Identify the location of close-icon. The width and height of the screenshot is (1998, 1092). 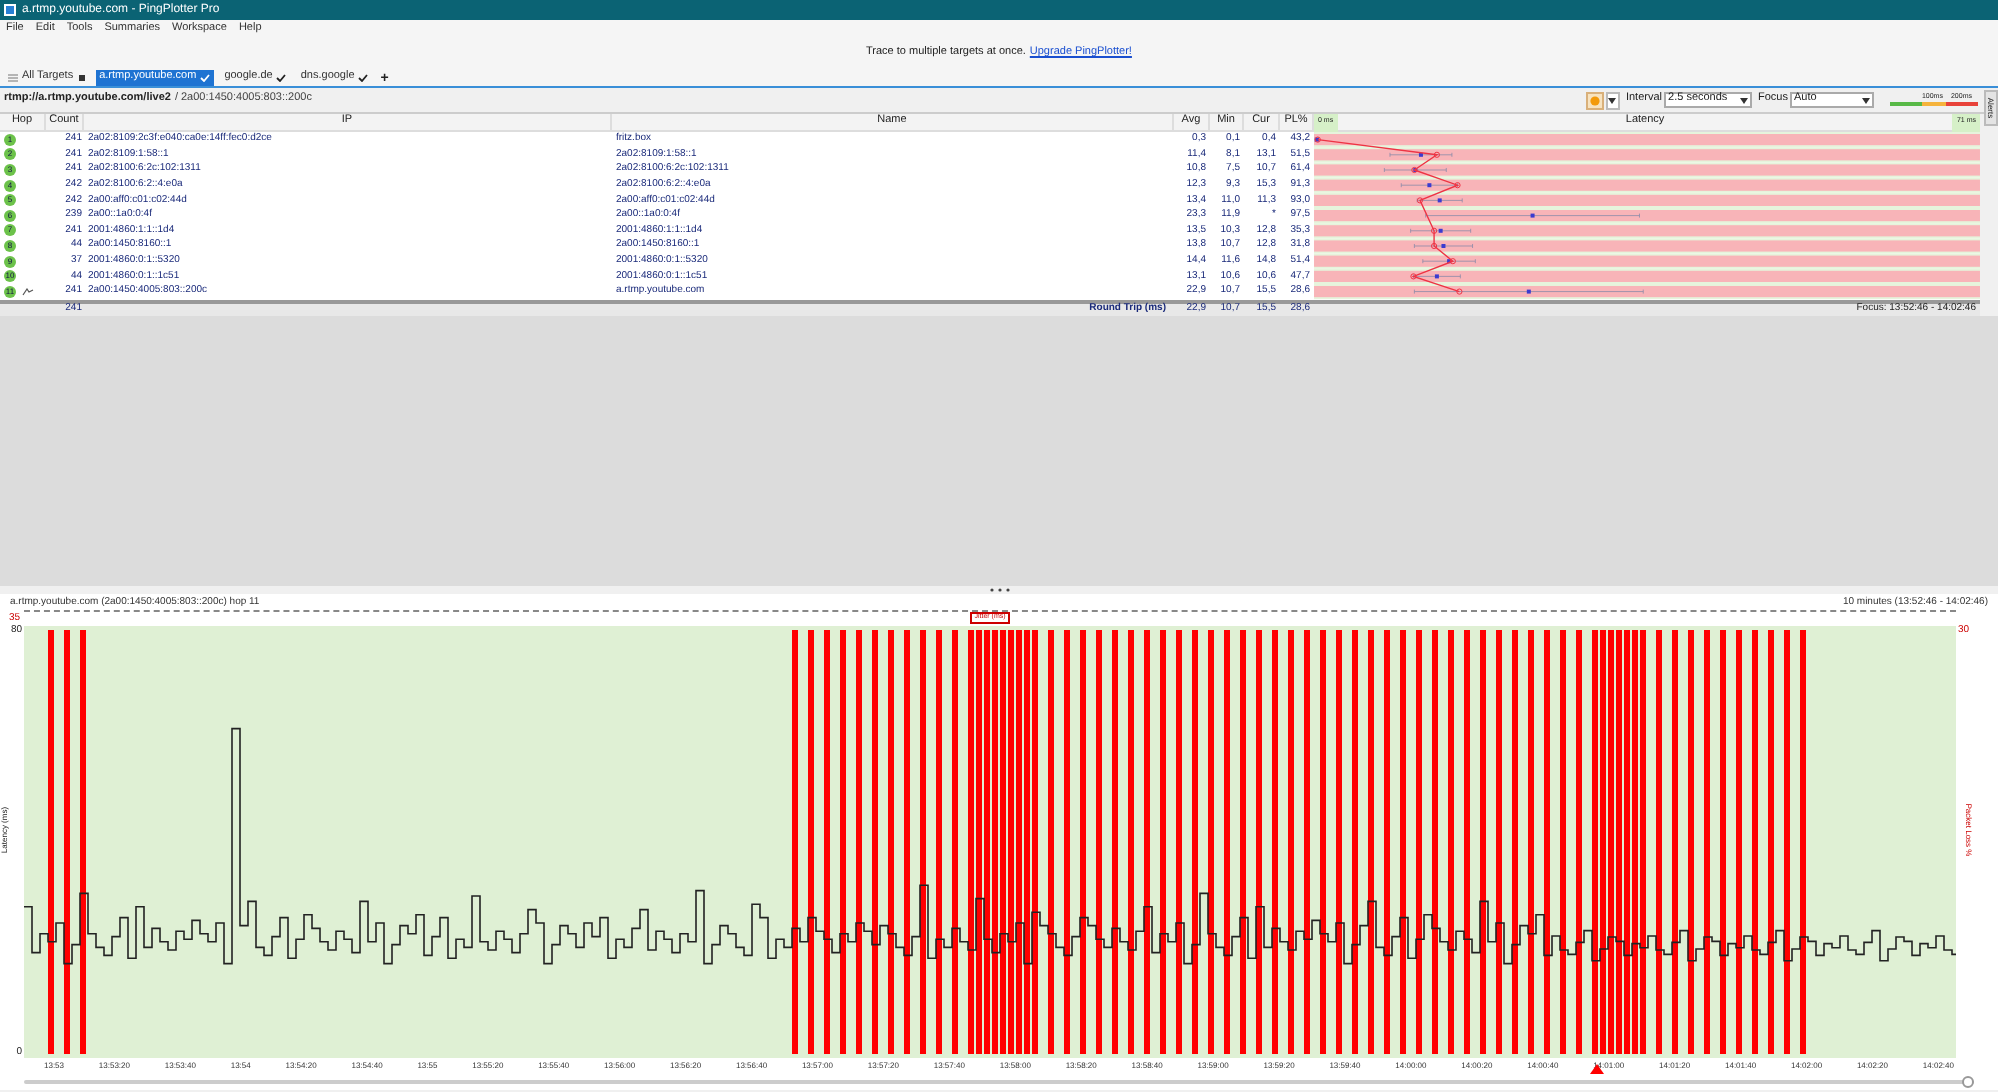
(81, 78).